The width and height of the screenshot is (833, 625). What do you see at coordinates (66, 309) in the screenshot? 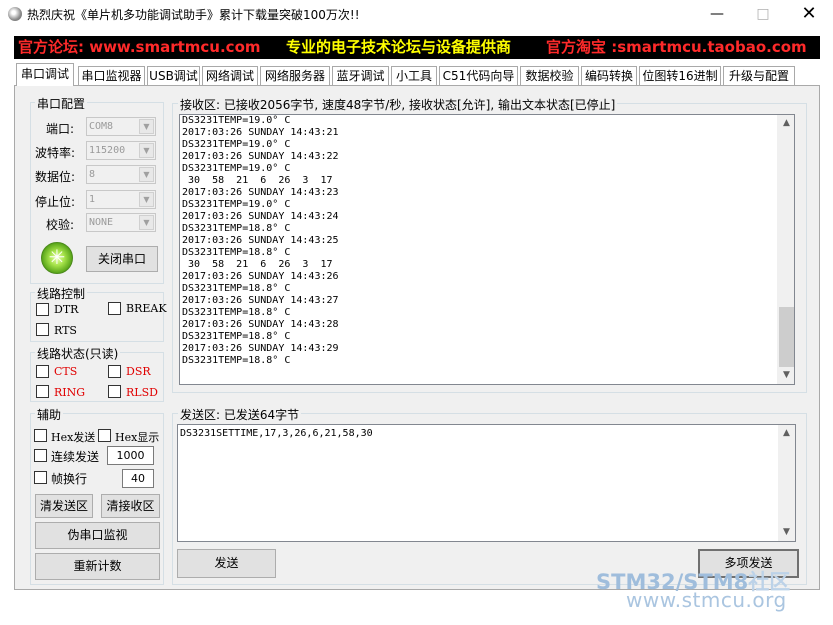
I see `dtr-label: DTR` at bounding box center [66, 309].